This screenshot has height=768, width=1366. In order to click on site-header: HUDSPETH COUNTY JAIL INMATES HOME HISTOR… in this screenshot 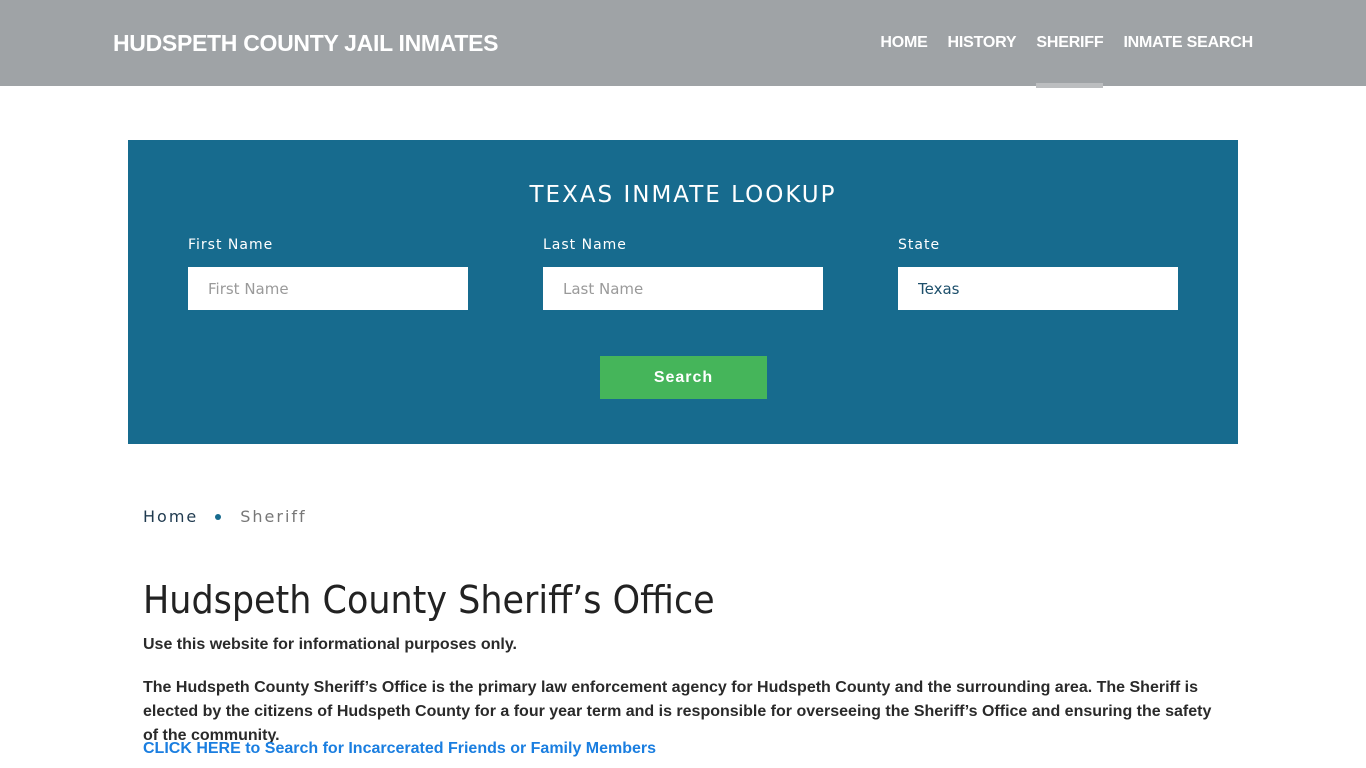, I will do `click(683, 44)`.